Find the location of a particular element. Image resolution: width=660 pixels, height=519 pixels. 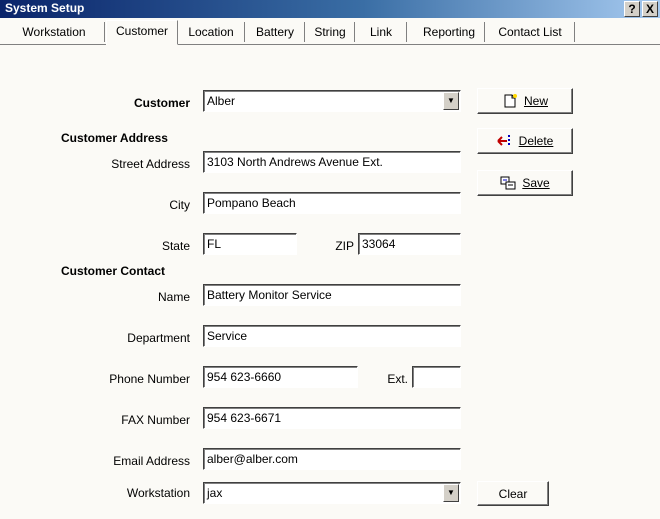

title-bar: System Setup ? X is located at coordinates (330, 9).